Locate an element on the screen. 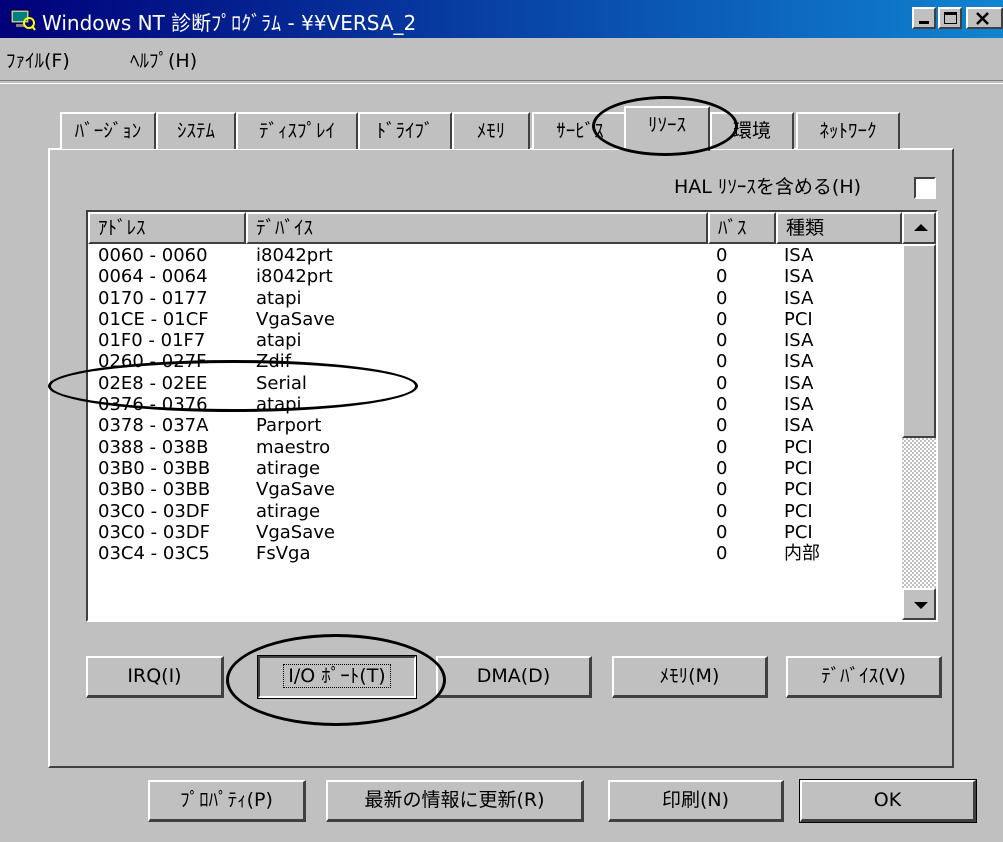 The image size is (1003, 842). cell-address: 01CE - 01CF is located at coordinates (153, 319).